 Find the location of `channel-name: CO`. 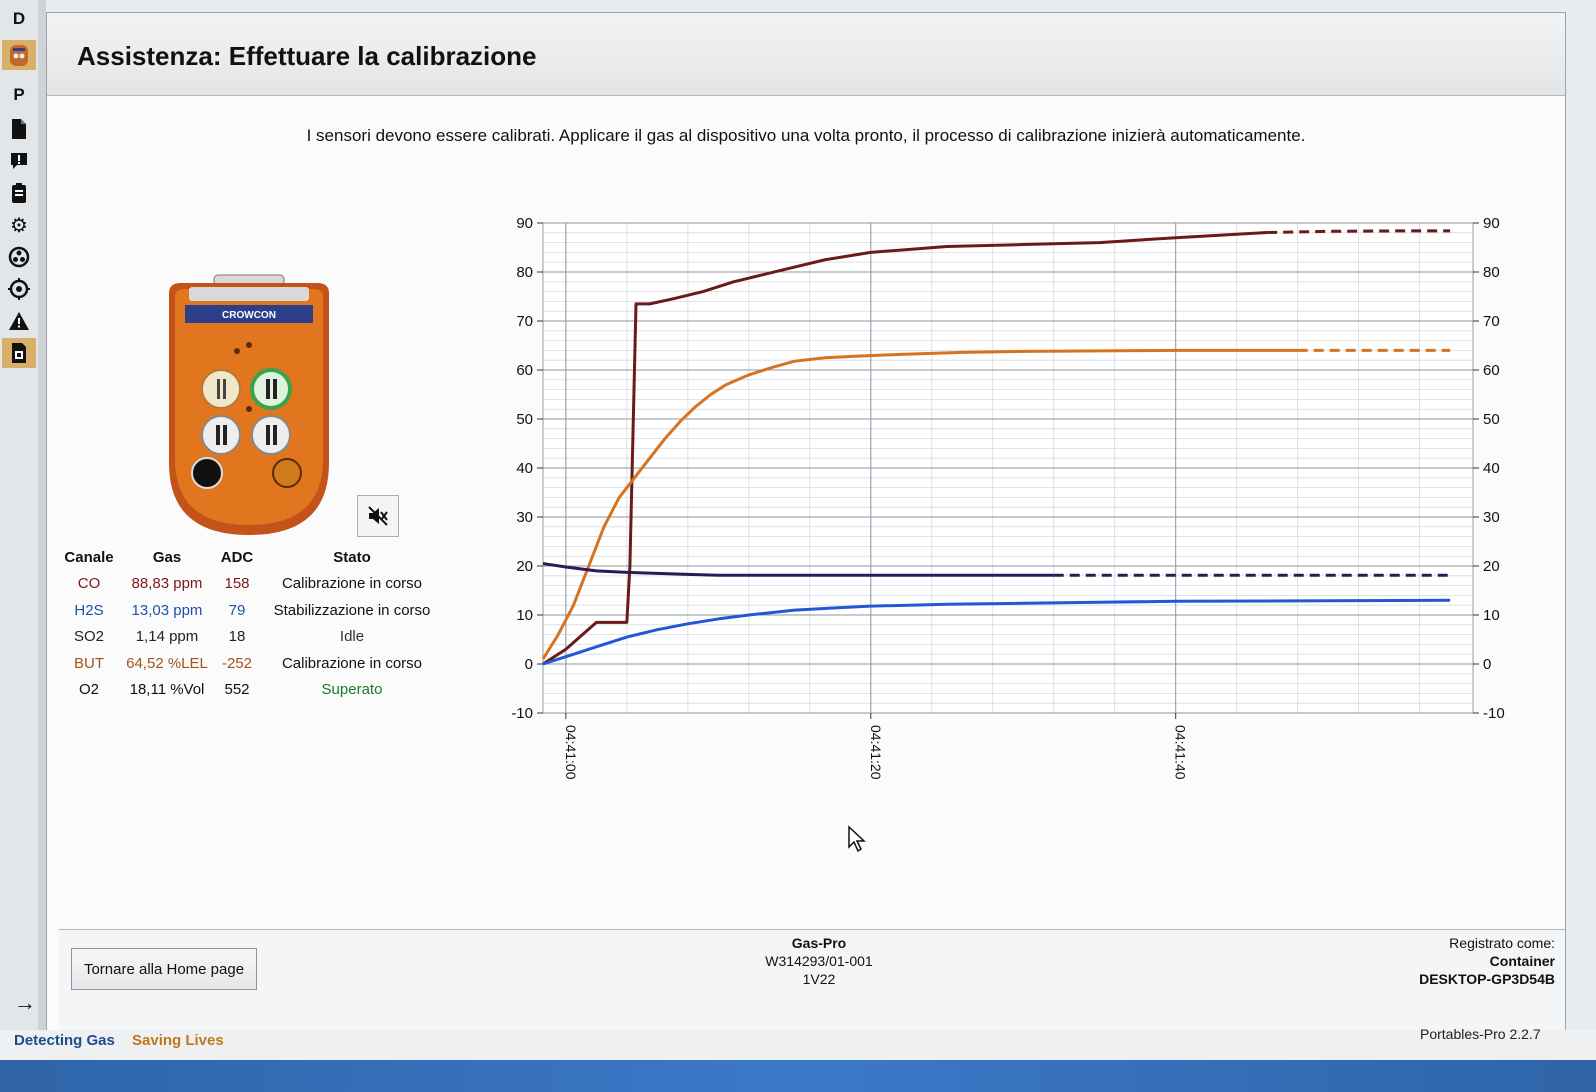

channel-name: CO is located at coordinates (89, 583).